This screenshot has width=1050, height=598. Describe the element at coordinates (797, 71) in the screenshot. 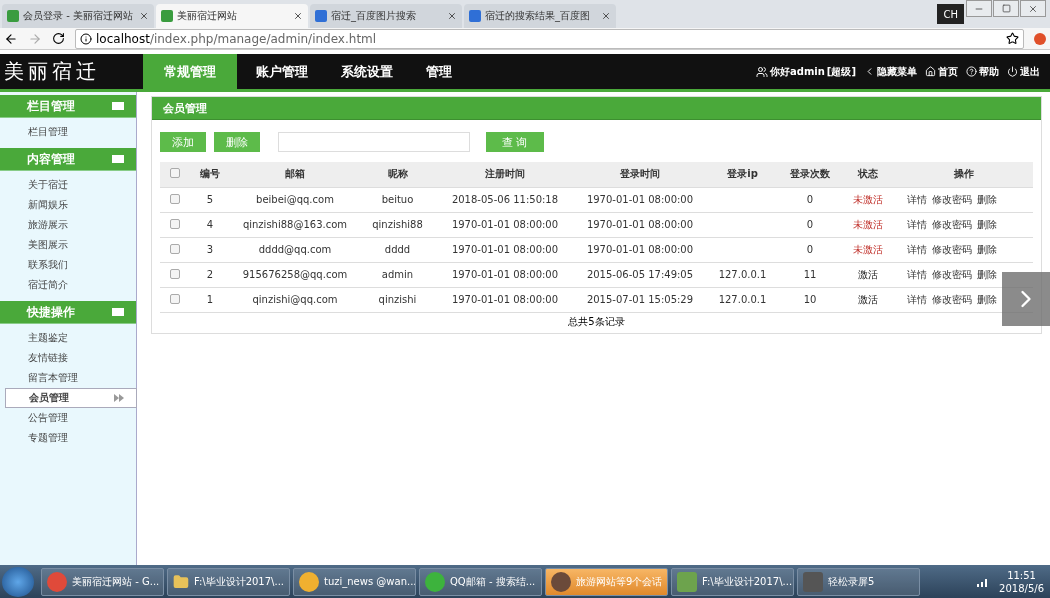

I see `greeting-text: 你好admin` at that location.